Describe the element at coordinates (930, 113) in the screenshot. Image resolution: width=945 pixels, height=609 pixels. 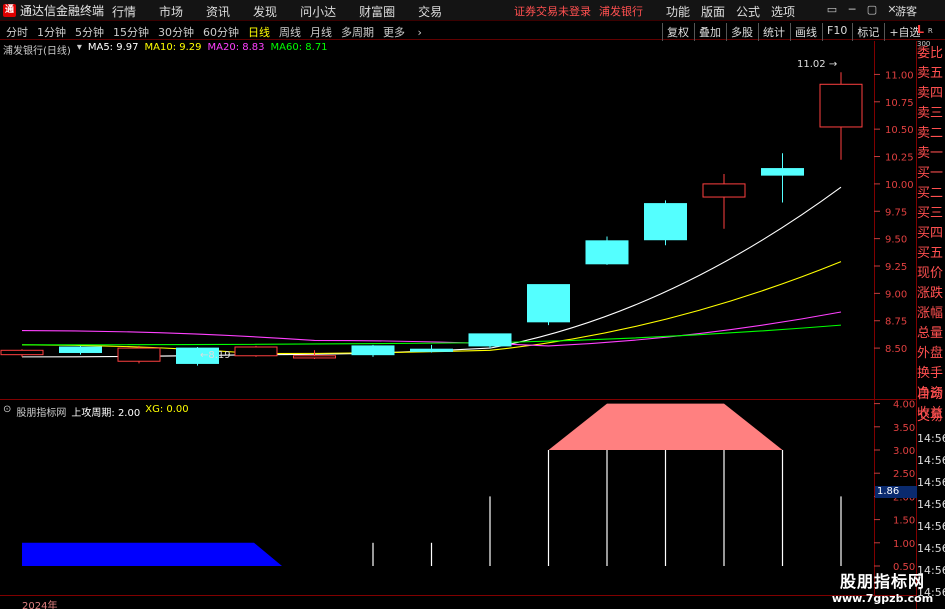
I see `quote-field-label: 卖三` at that location.